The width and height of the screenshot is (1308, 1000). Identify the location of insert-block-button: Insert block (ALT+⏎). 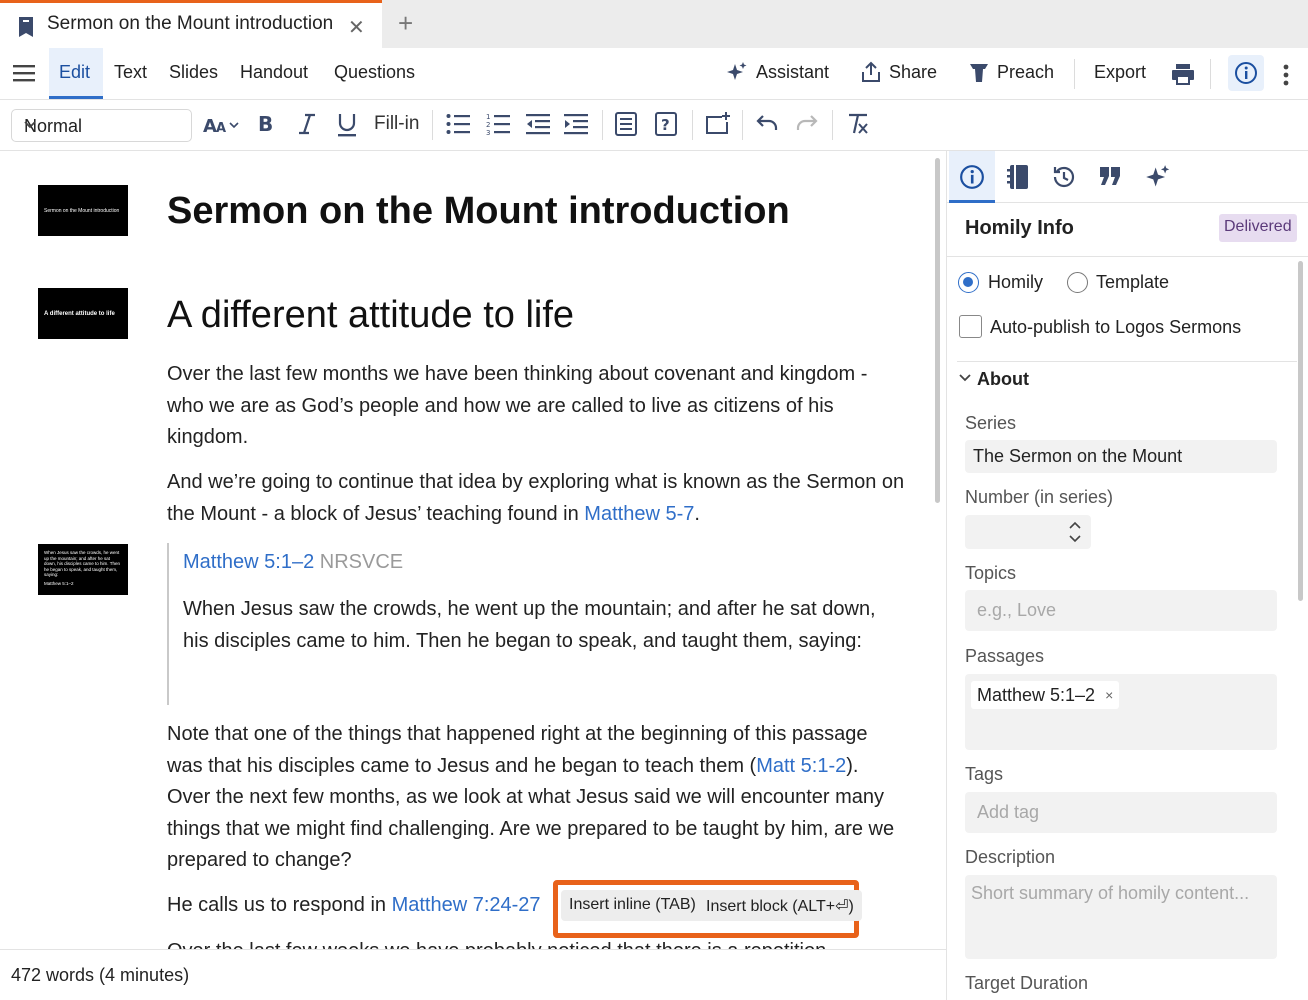
(780, 905).